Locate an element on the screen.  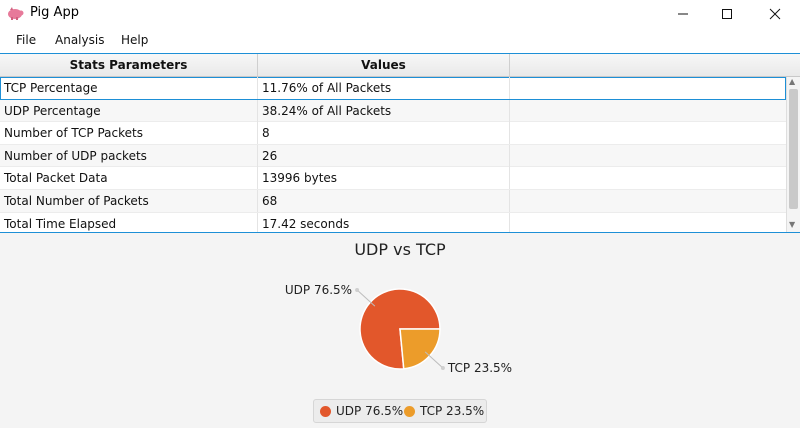
pie-label-tcp: TCP 23.5% is located at coordinates (479, 368).